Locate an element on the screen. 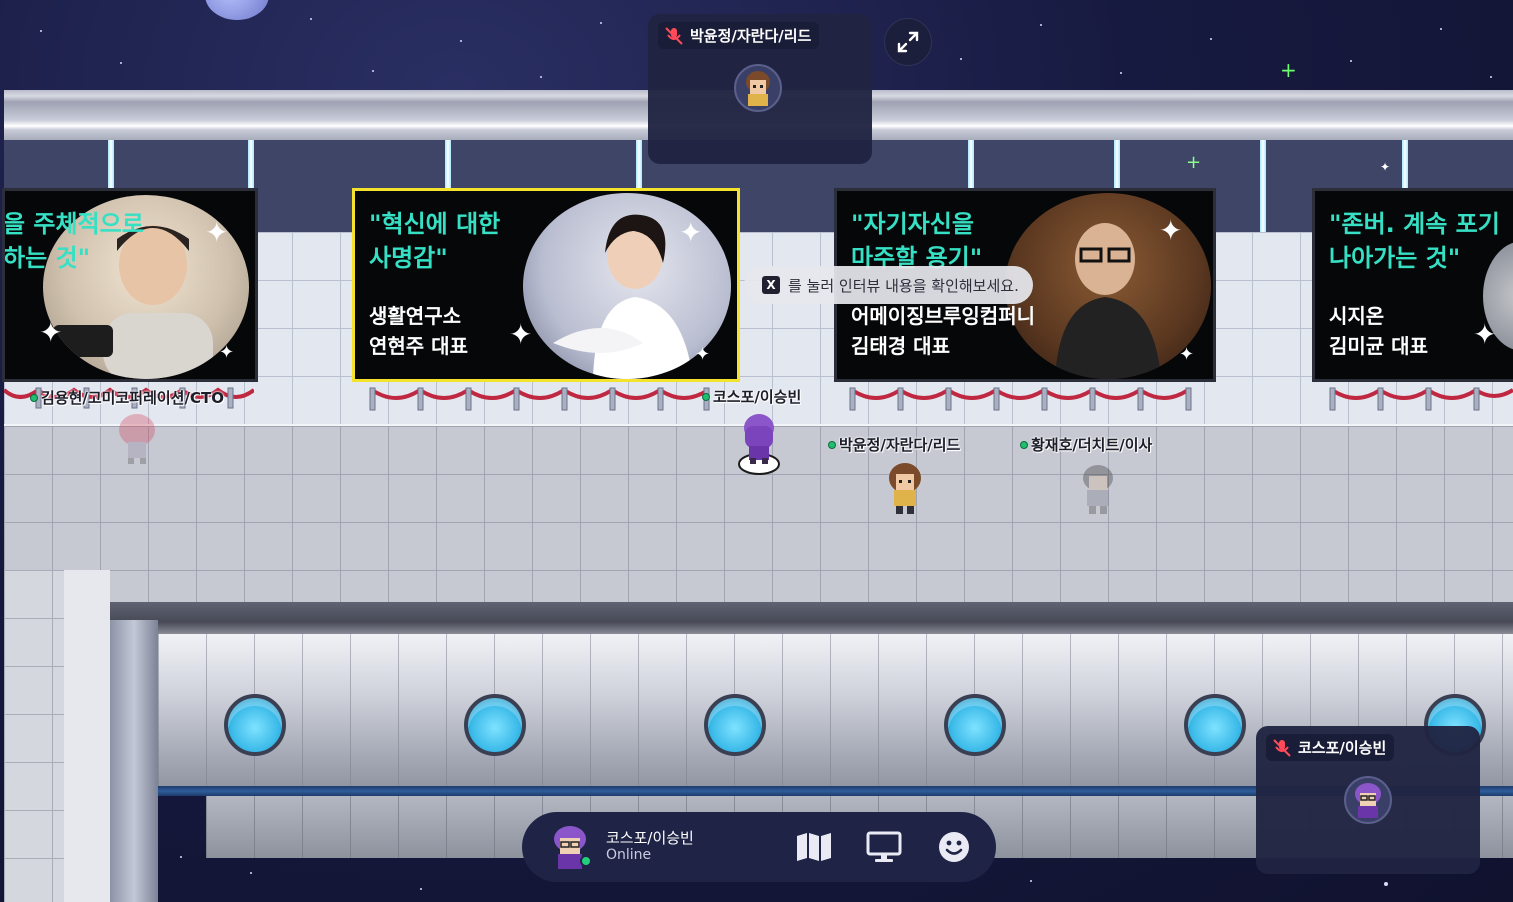  profile-avatar is located at coordinates (571, 847).